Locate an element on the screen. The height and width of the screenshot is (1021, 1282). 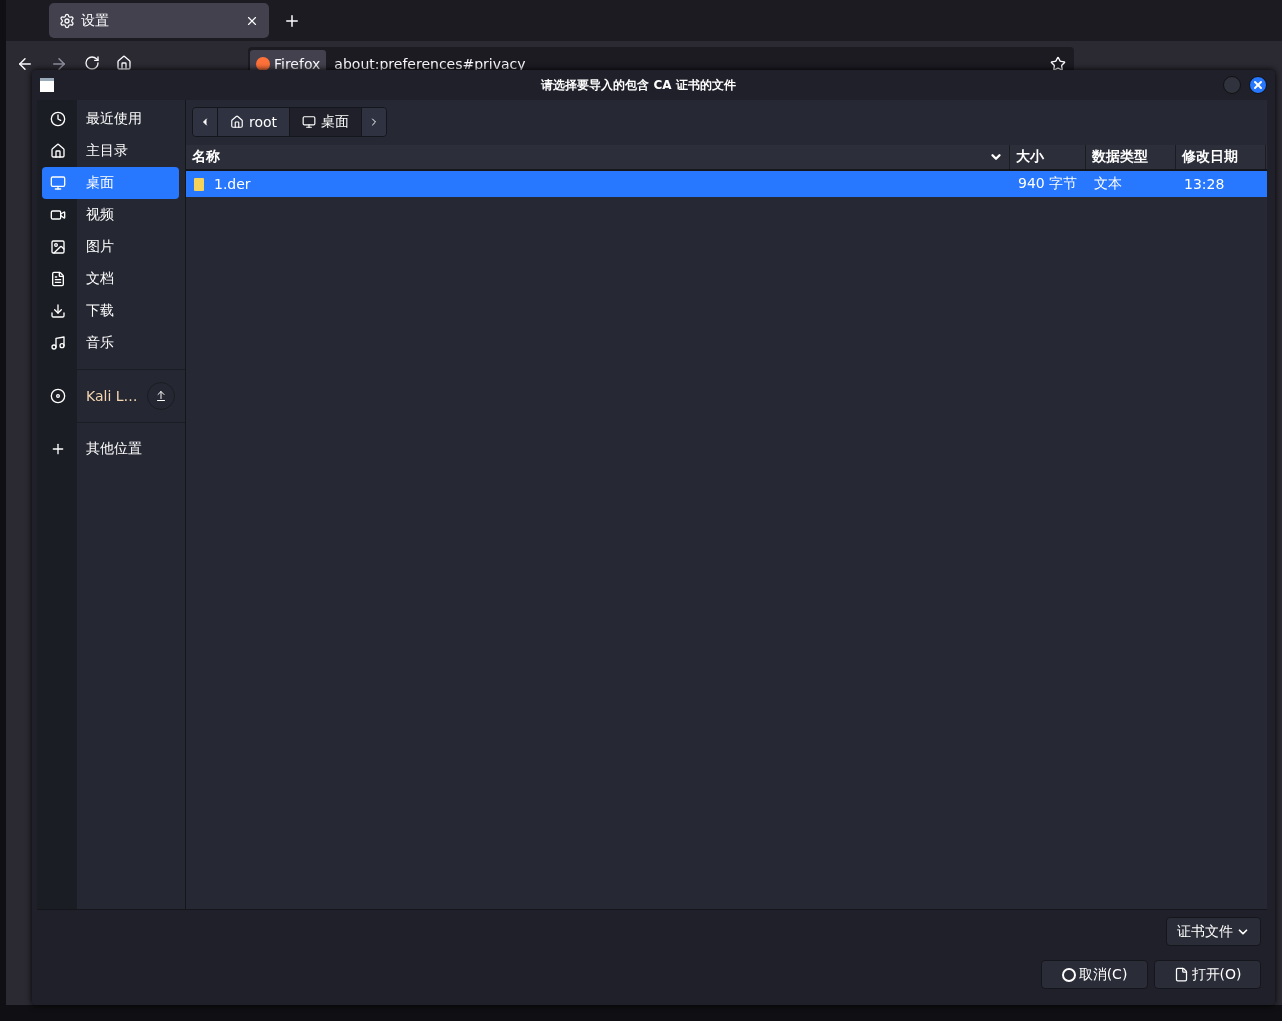
file-name: 1.der is located at coordinates (598, 184).